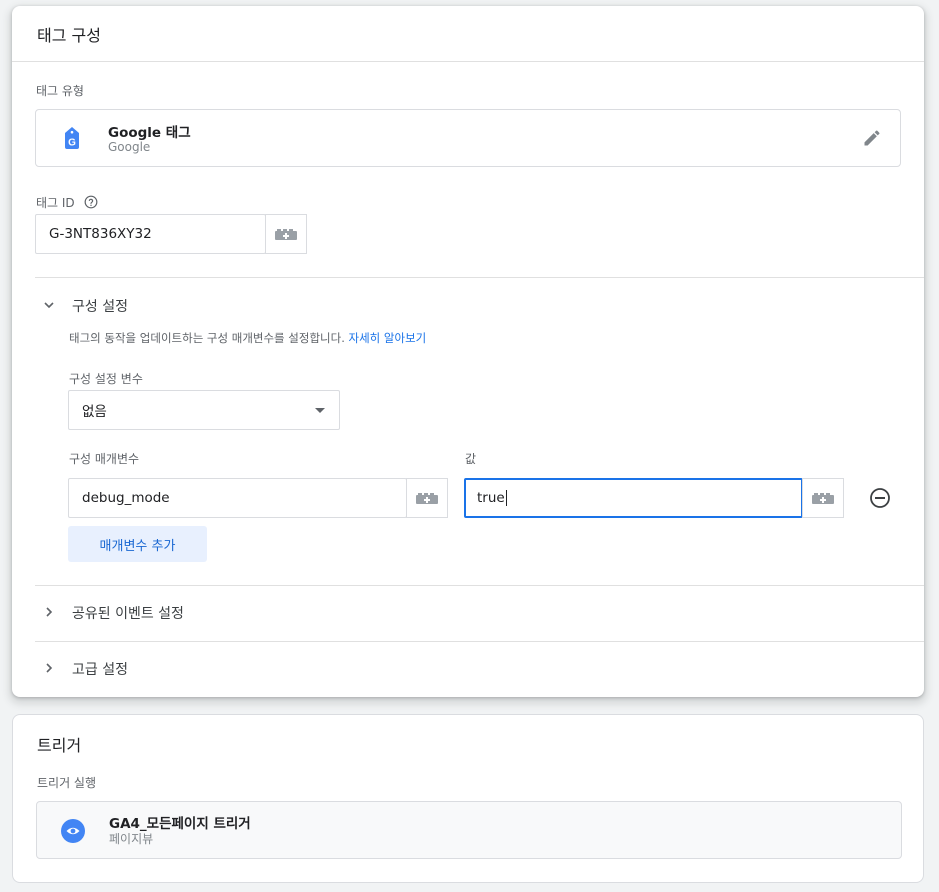 Image resolution: width=939 pixels, height=892 pixels. Describe the element at coordinates (237, 498) in the screenshot. I see `param-name-input: debug_mode` at that location.